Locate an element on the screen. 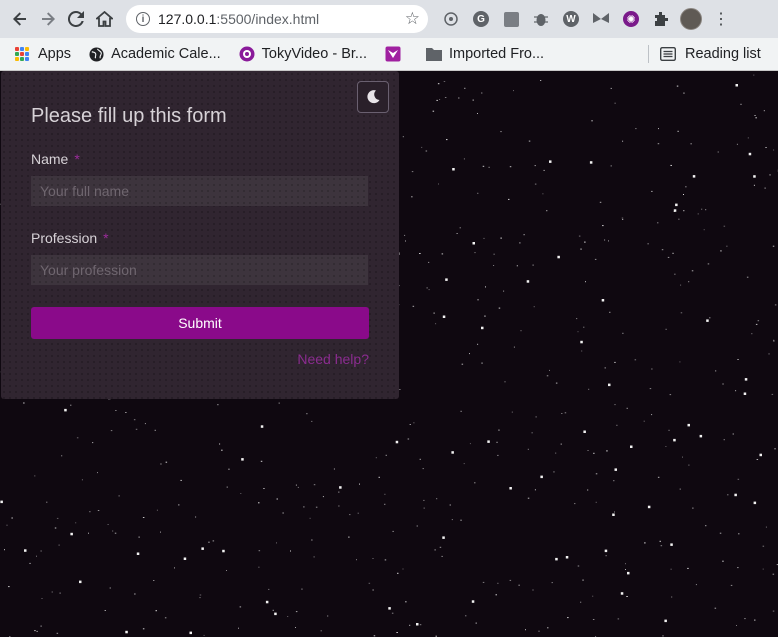  bookmark-apps: Apps is located at coordinates (35, 54).